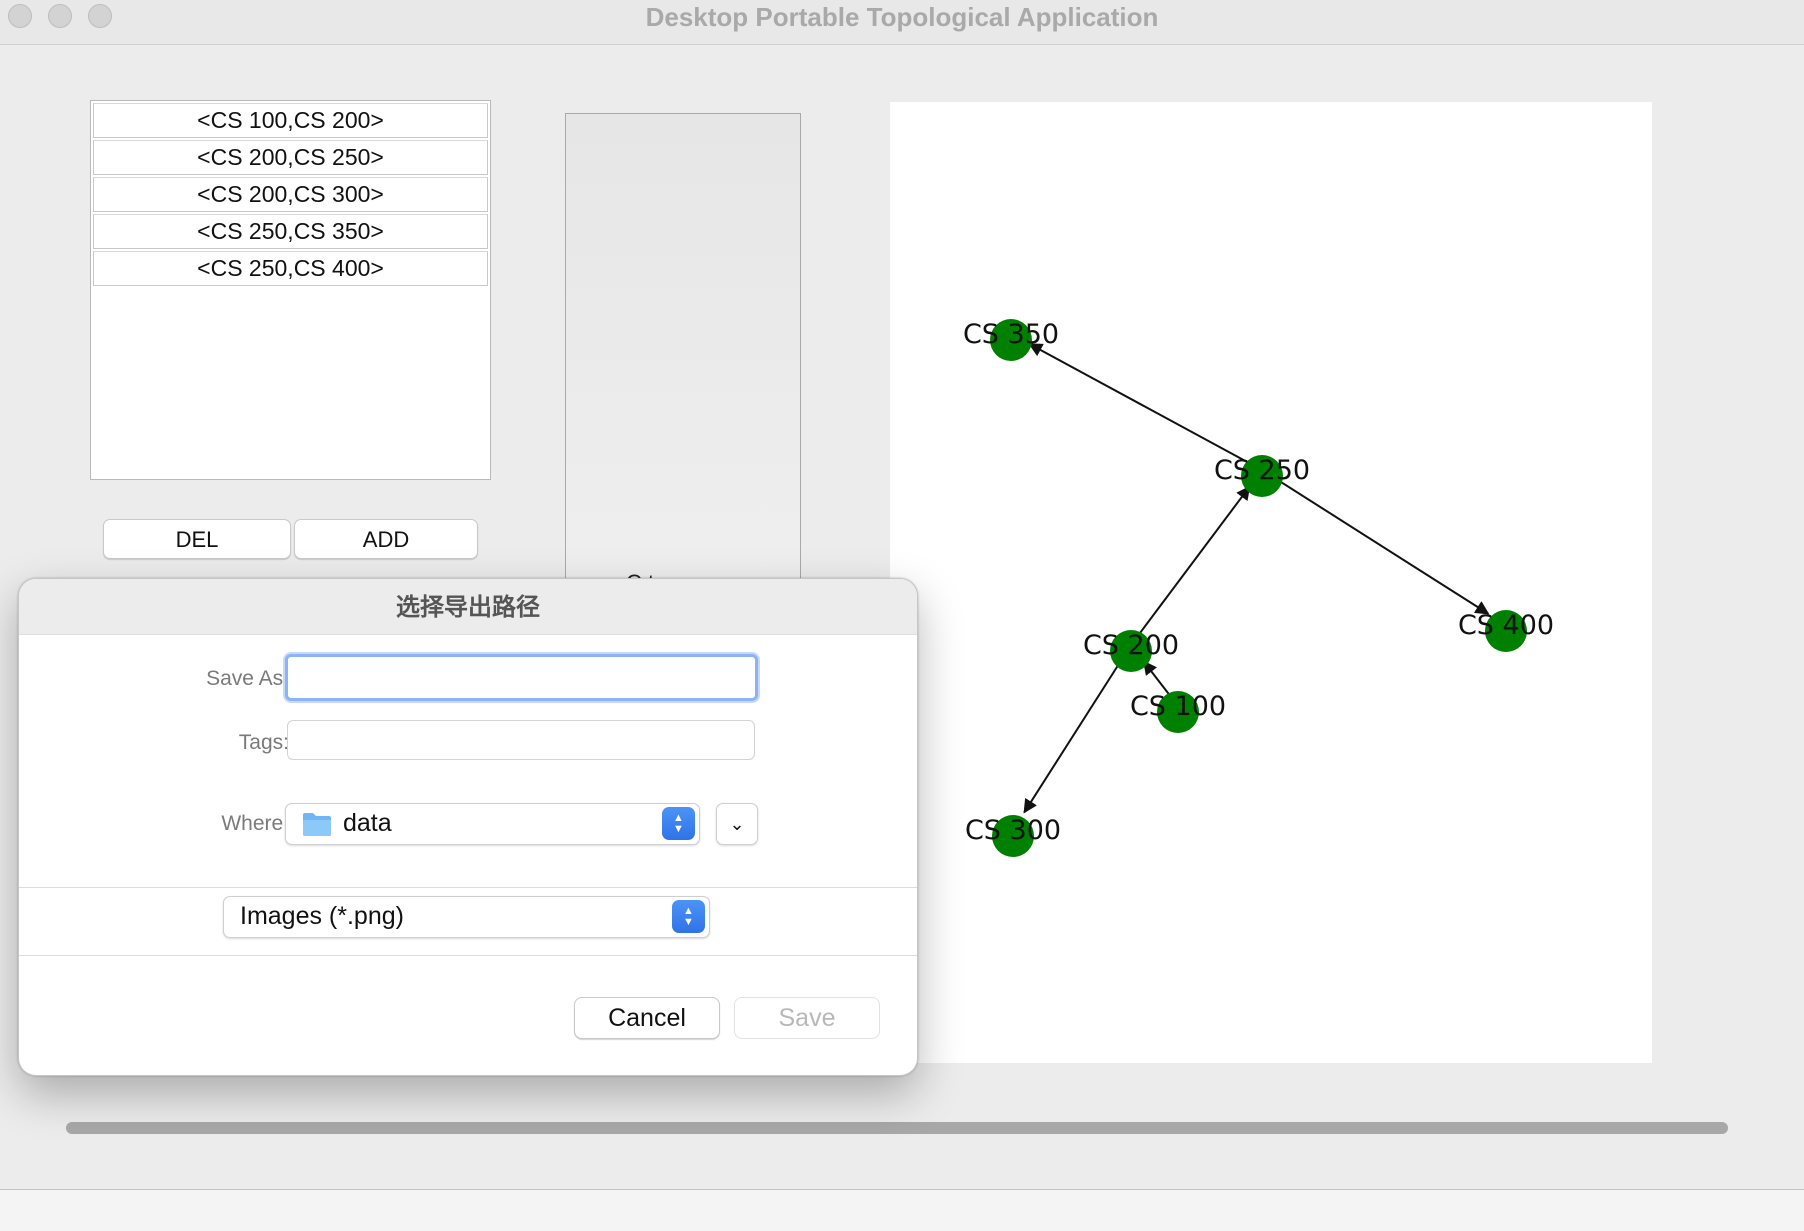 This screenshot has width=1804, height=1231. I want to click on horizontal-scrollbar, so click(897, 1128).